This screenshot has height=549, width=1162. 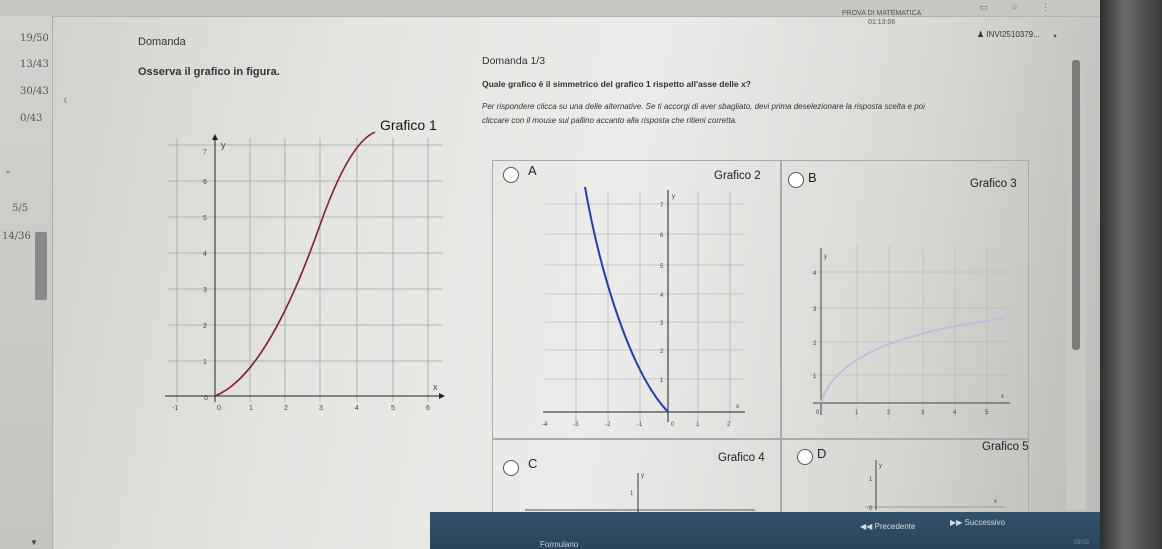 What do you see at coordinates (993, 184) in the screenshot?
I see `option-b-title: Grafico 3` at bounding box center [993, 184].